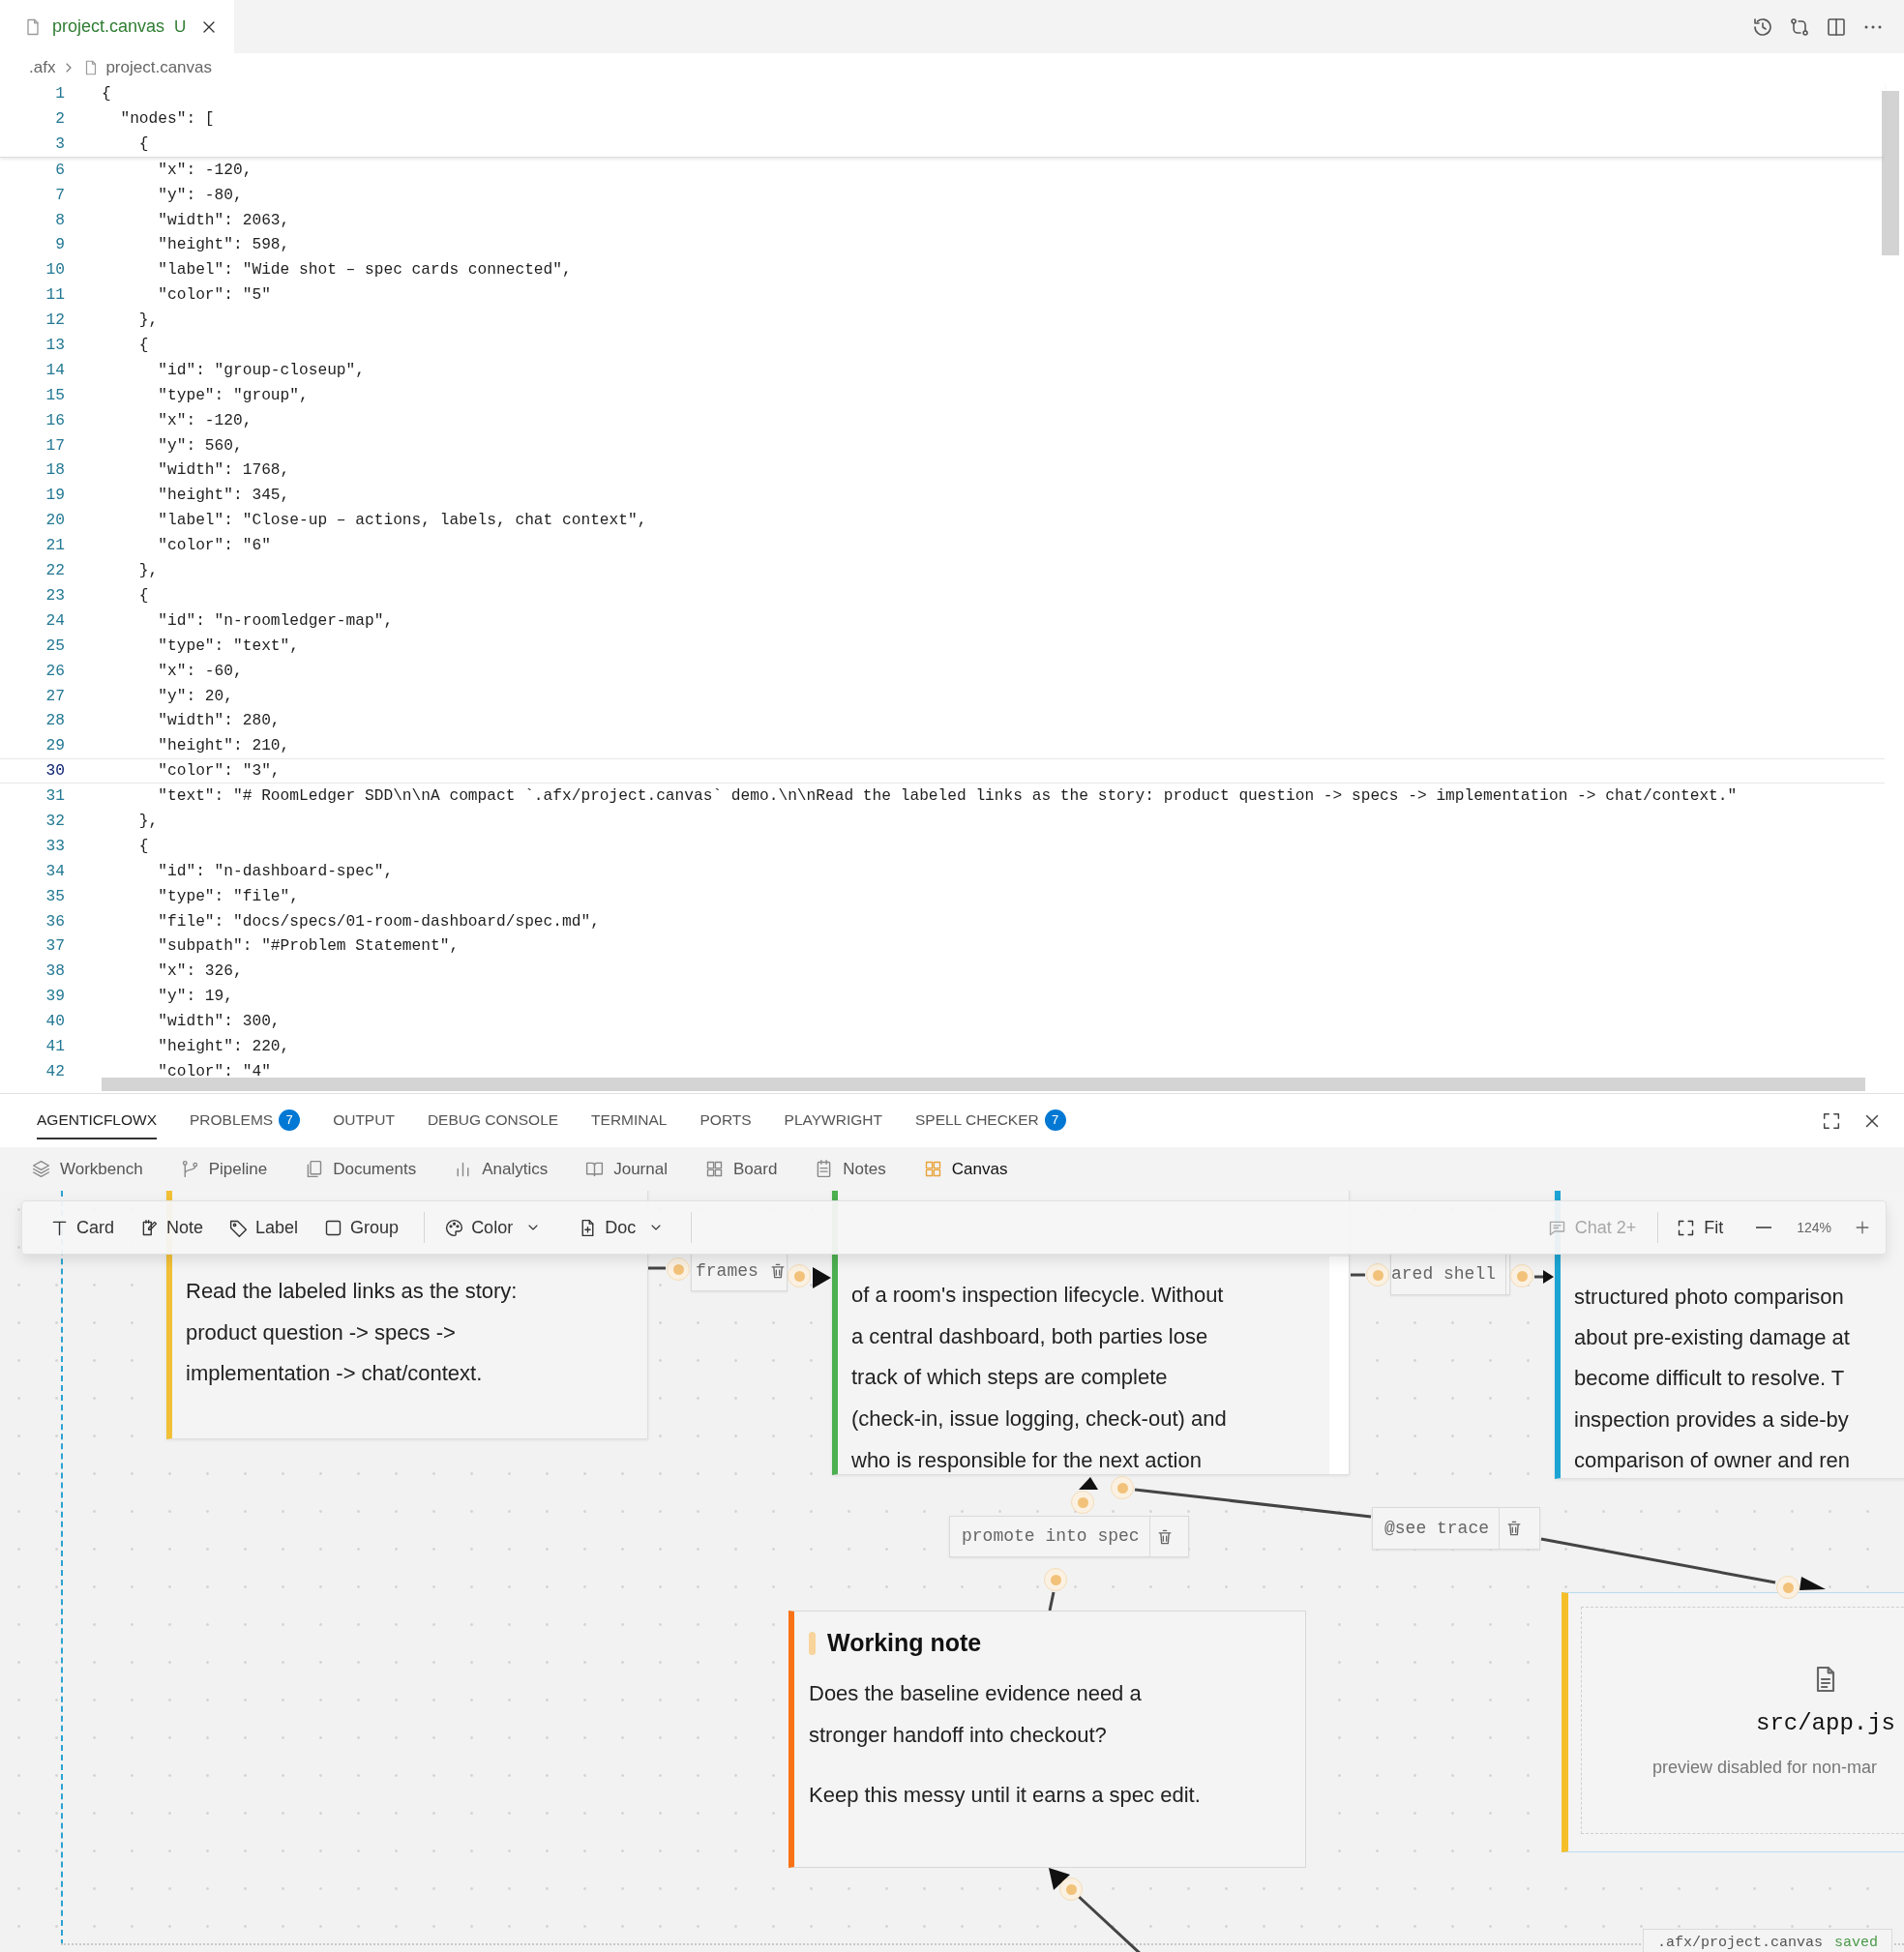  I want to click on edge-label: promote into spec, so click(1069, 1536).